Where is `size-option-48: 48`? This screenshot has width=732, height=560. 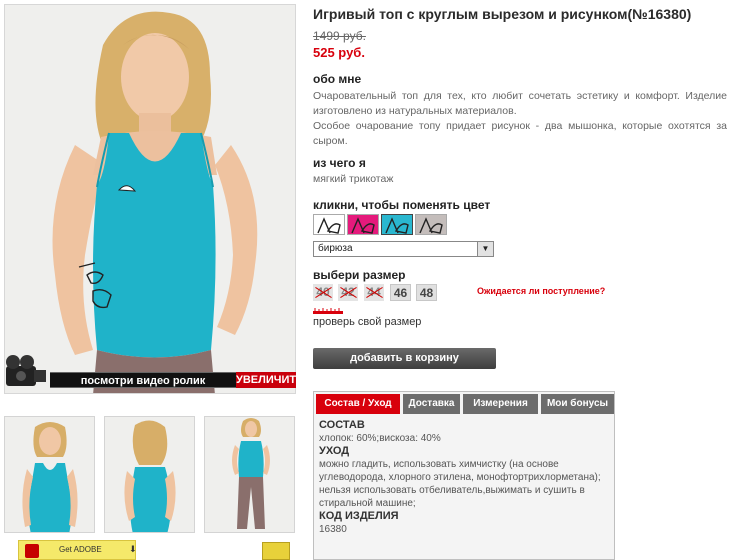
size-option-48: 48 is located at coordinates (426, 292).